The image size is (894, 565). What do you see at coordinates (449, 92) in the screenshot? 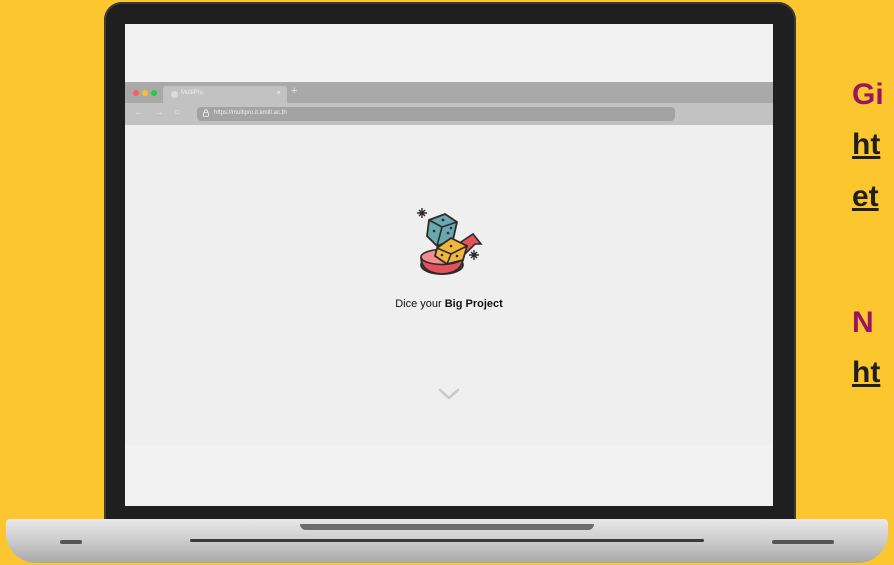
I see `browser-tab-strip: MultiPro × +` at bounding box center [449, 92].